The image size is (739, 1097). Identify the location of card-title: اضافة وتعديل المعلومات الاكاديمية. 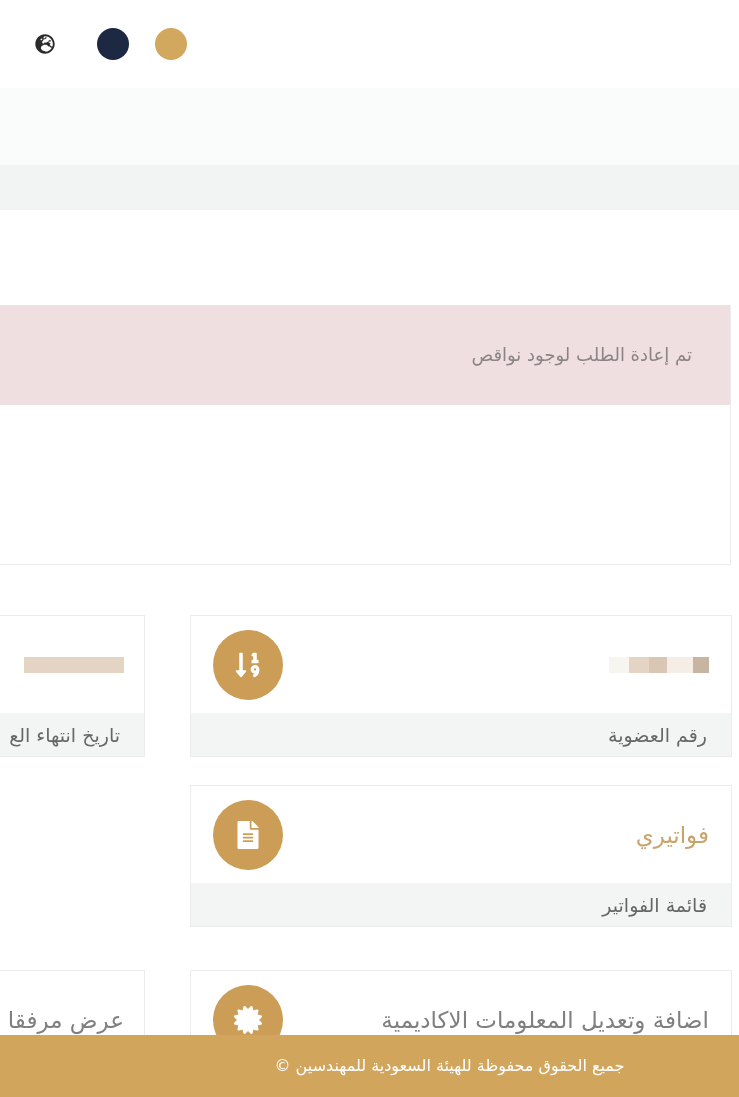
(545, 1019).